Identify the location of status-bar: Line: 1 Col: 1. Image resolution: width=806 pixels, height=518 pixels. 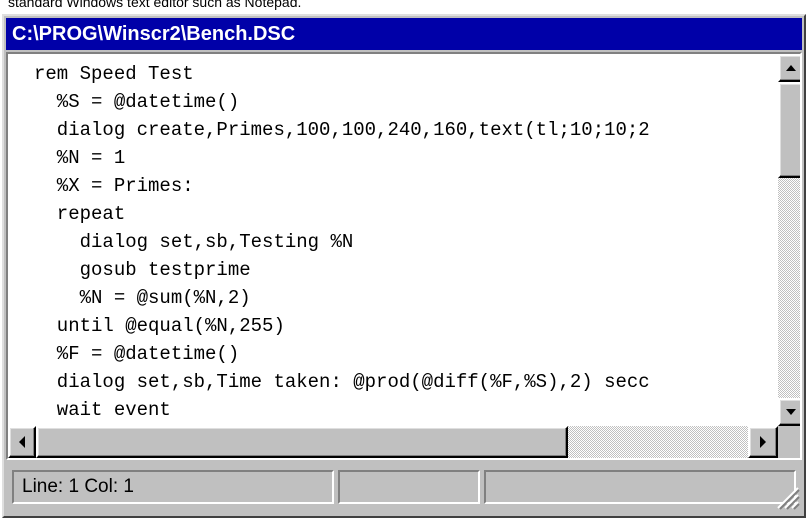
(404, 488).